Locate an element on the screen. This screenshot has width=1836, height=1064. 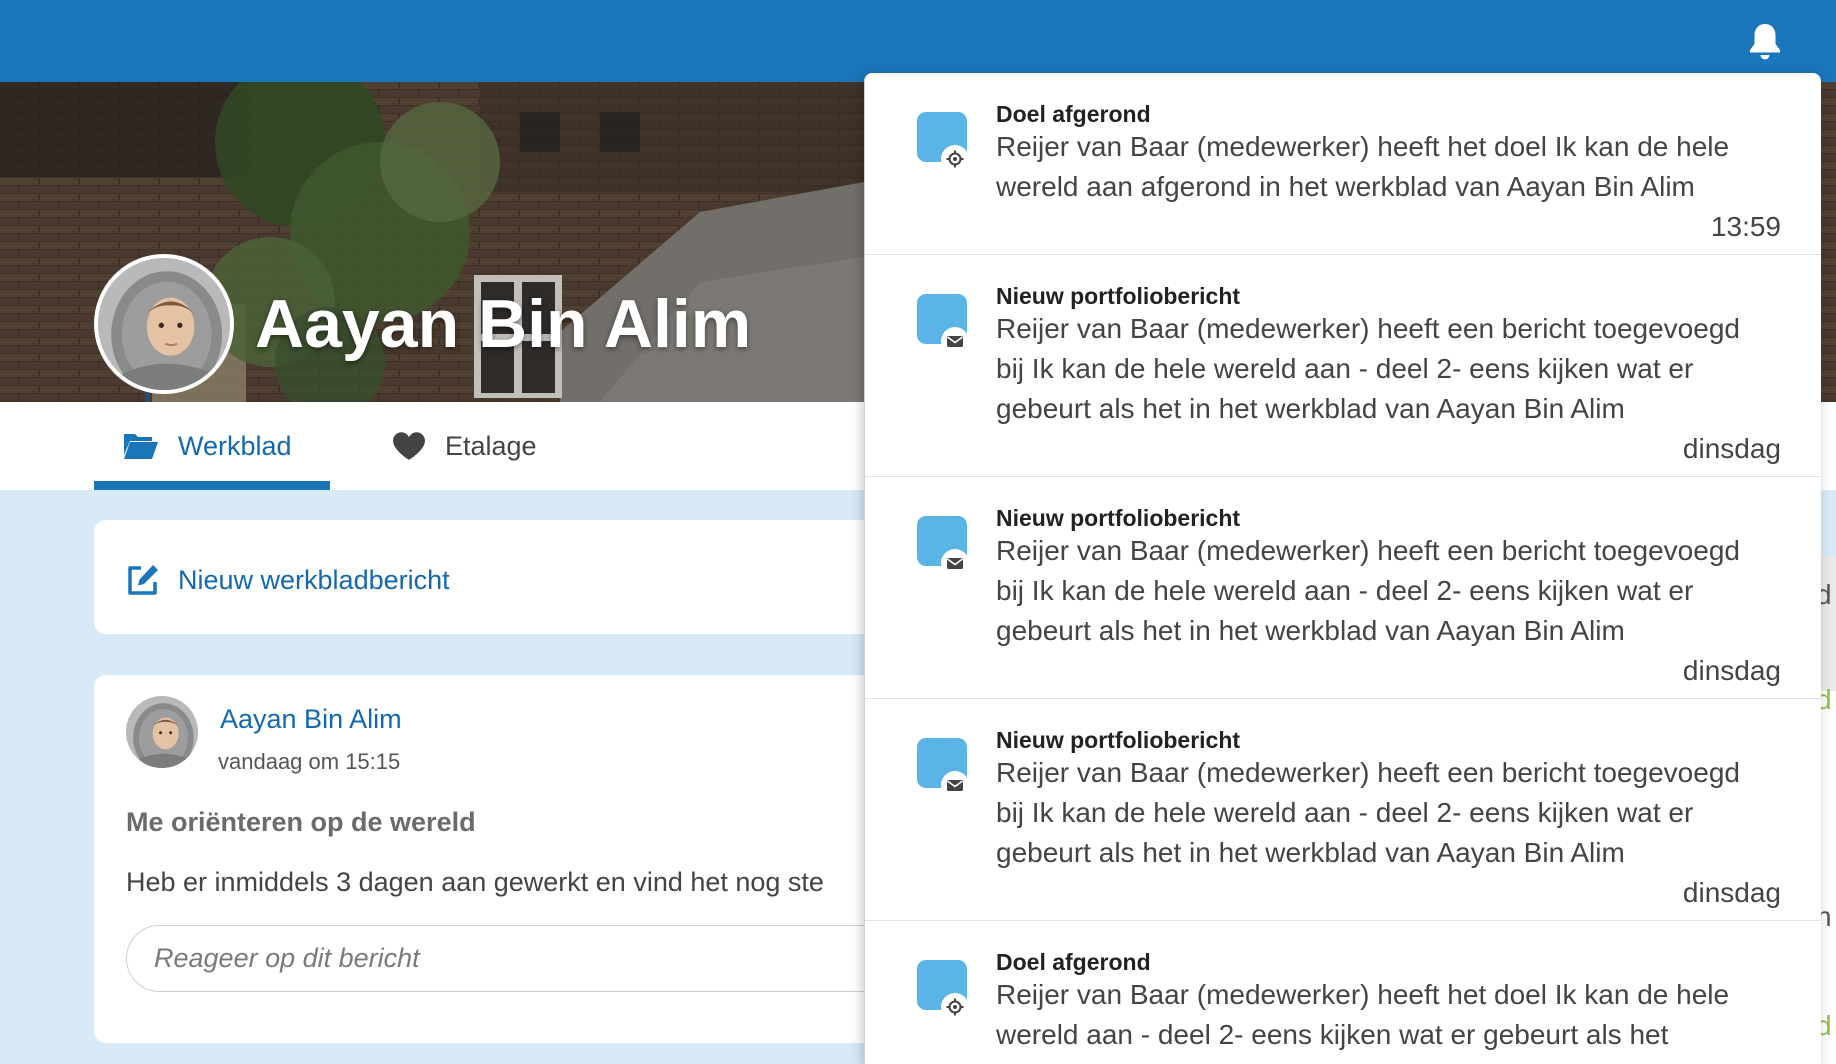
tab-werkblad: Werkblad is located at coordinates (212, 446).